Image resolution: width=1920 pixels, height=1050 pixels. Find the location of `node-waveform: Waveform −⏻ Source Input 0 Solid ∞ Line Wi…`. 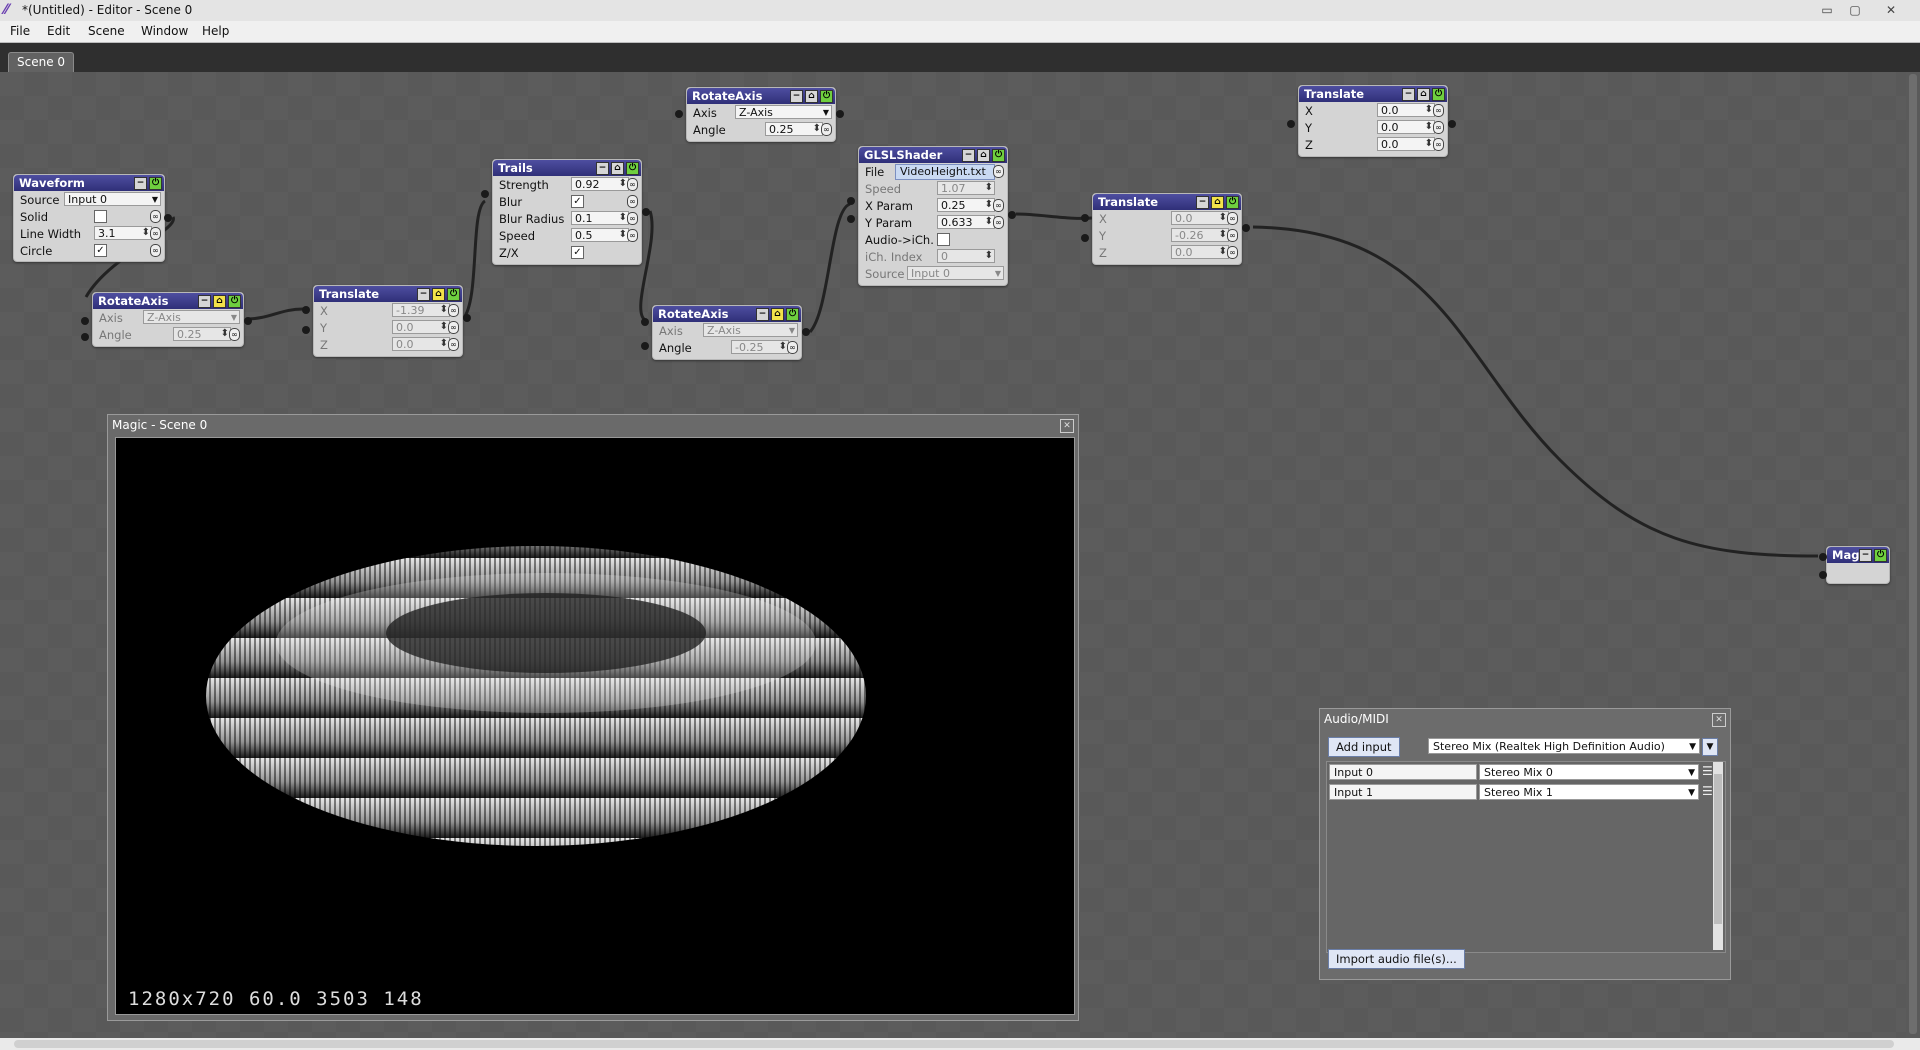

node-waveform: Waveform −⏻ Source Input 0 Solid ∞ Line Wi… is located at coordinates (92, 218).